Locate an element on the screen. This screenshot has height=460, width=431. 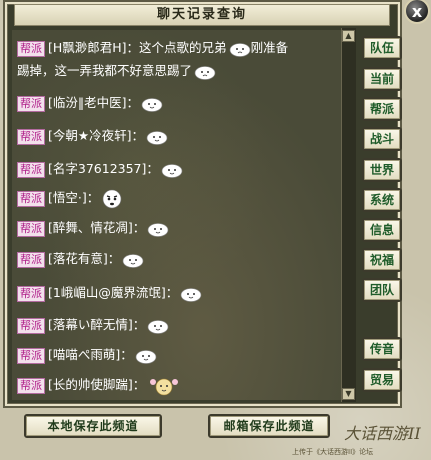
flower-emote-icon is located at coordinates (164, 386).